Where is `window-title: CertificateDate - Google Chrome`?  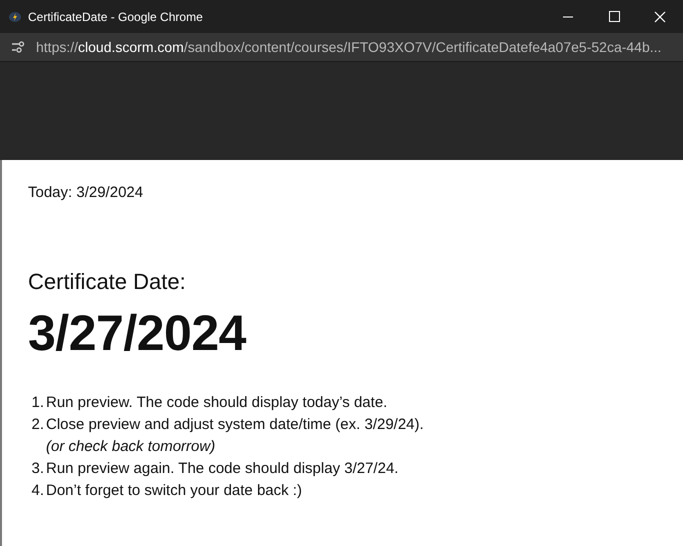 window-title: CertificateDate - Google Chrome is located at coordinates (115, 17).